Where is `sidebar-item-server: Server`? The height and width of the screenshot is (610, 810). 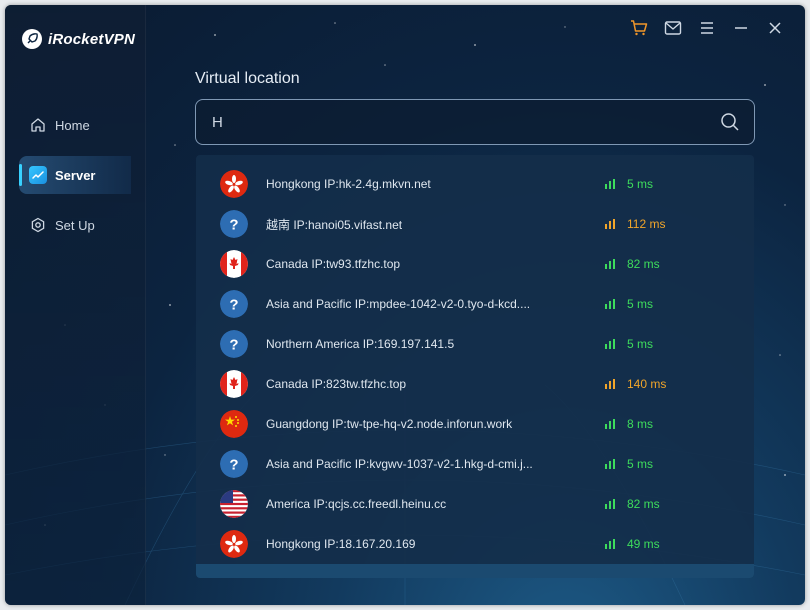
sidebar-item-server: Server is located at coordinates (75, 175).